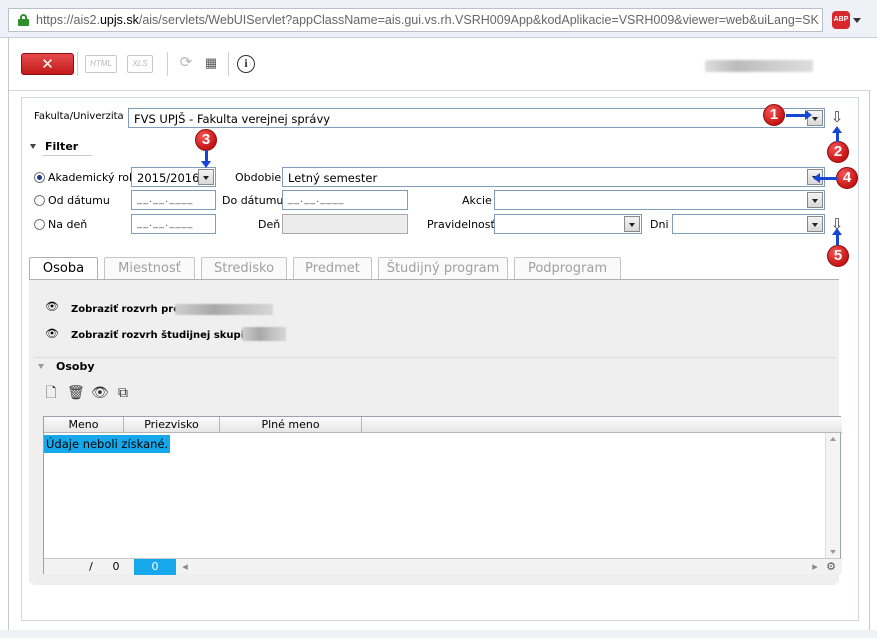 The height and width of the screenshot is (638, 877). I want to click on from-date-label: Od dátumu, so click(79, 200).